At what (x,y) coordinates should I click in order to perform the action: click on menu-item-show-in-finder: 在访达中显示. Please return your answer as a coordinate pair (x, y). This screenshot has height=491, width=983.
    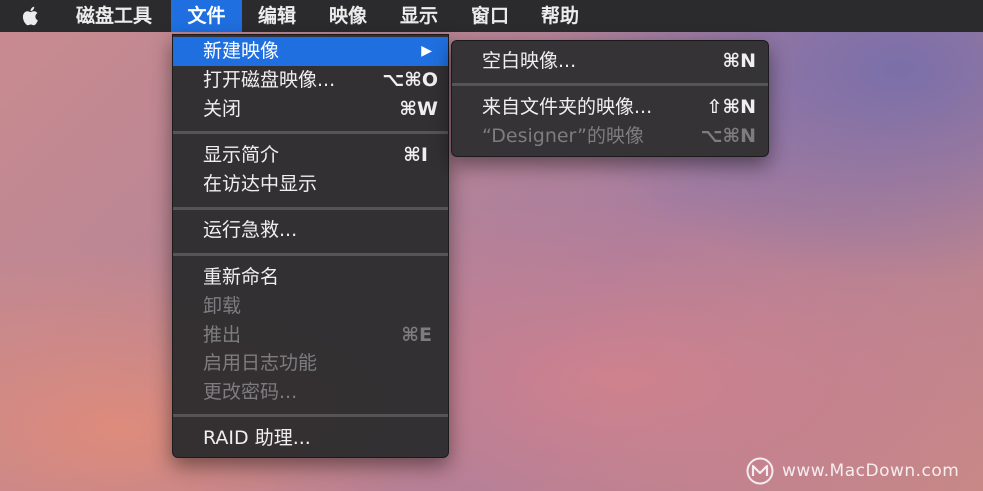
    Looking at the image, I should click on (310, 184).